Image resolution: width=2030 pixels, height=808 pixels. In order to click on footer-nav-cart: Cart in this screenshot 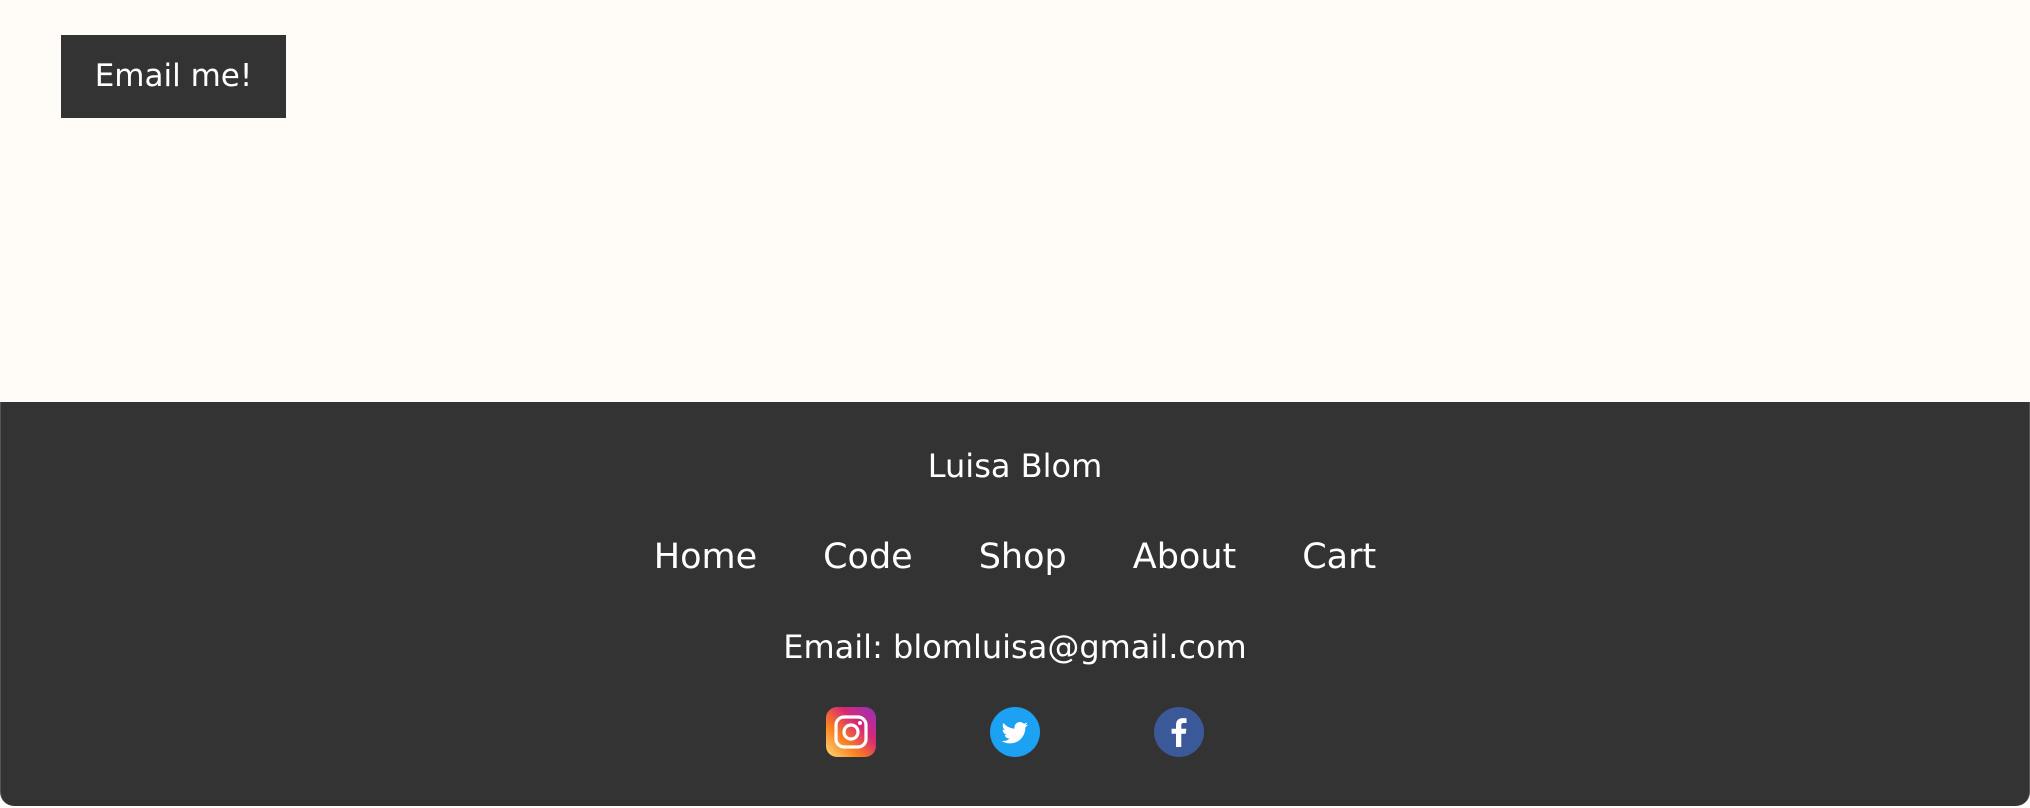, I will do `click(1339, 557)`.